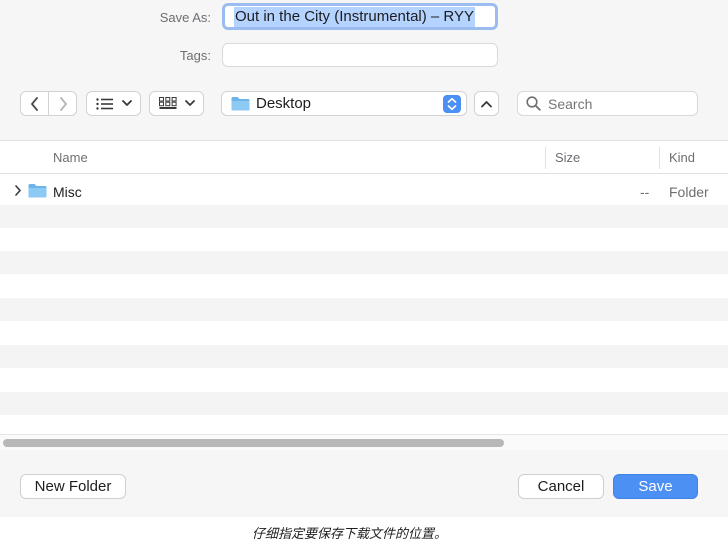  Describe the element at coordinates (67, 192) in the screenshot. I see `row-name: Misc` at that location.